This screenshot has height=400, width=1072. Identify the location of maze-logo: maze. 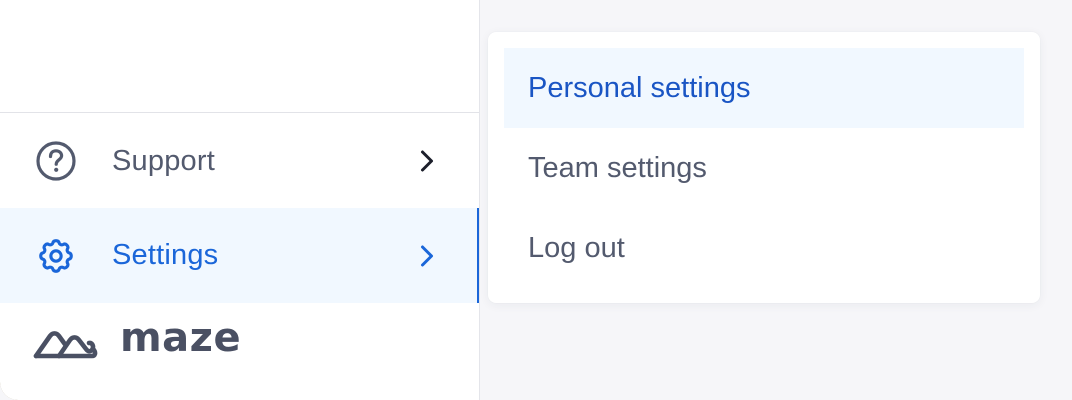
(136, 342).